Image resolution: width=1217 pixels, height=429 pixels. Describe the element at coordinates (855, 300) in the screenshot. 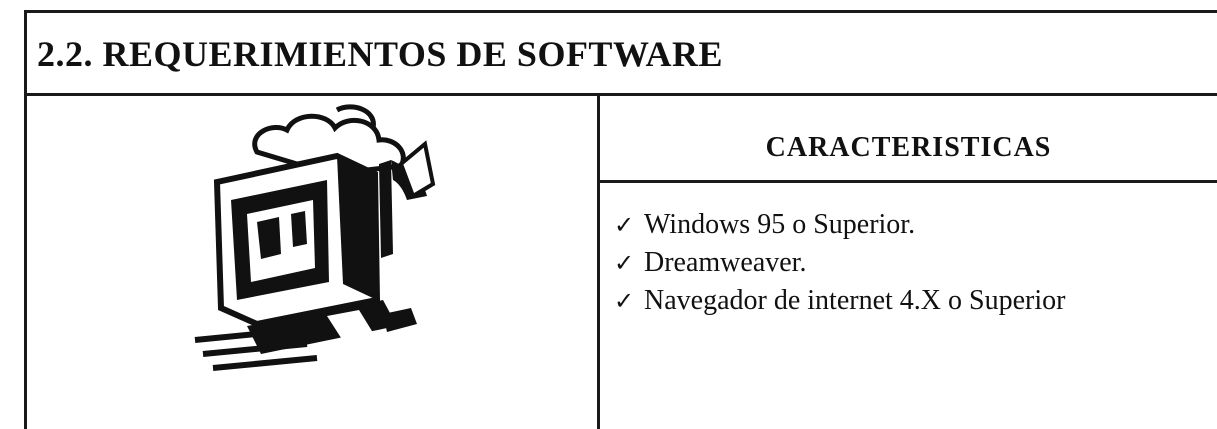

I see `requirement-text: Navegador de internet 4.X o Superior` at that location.